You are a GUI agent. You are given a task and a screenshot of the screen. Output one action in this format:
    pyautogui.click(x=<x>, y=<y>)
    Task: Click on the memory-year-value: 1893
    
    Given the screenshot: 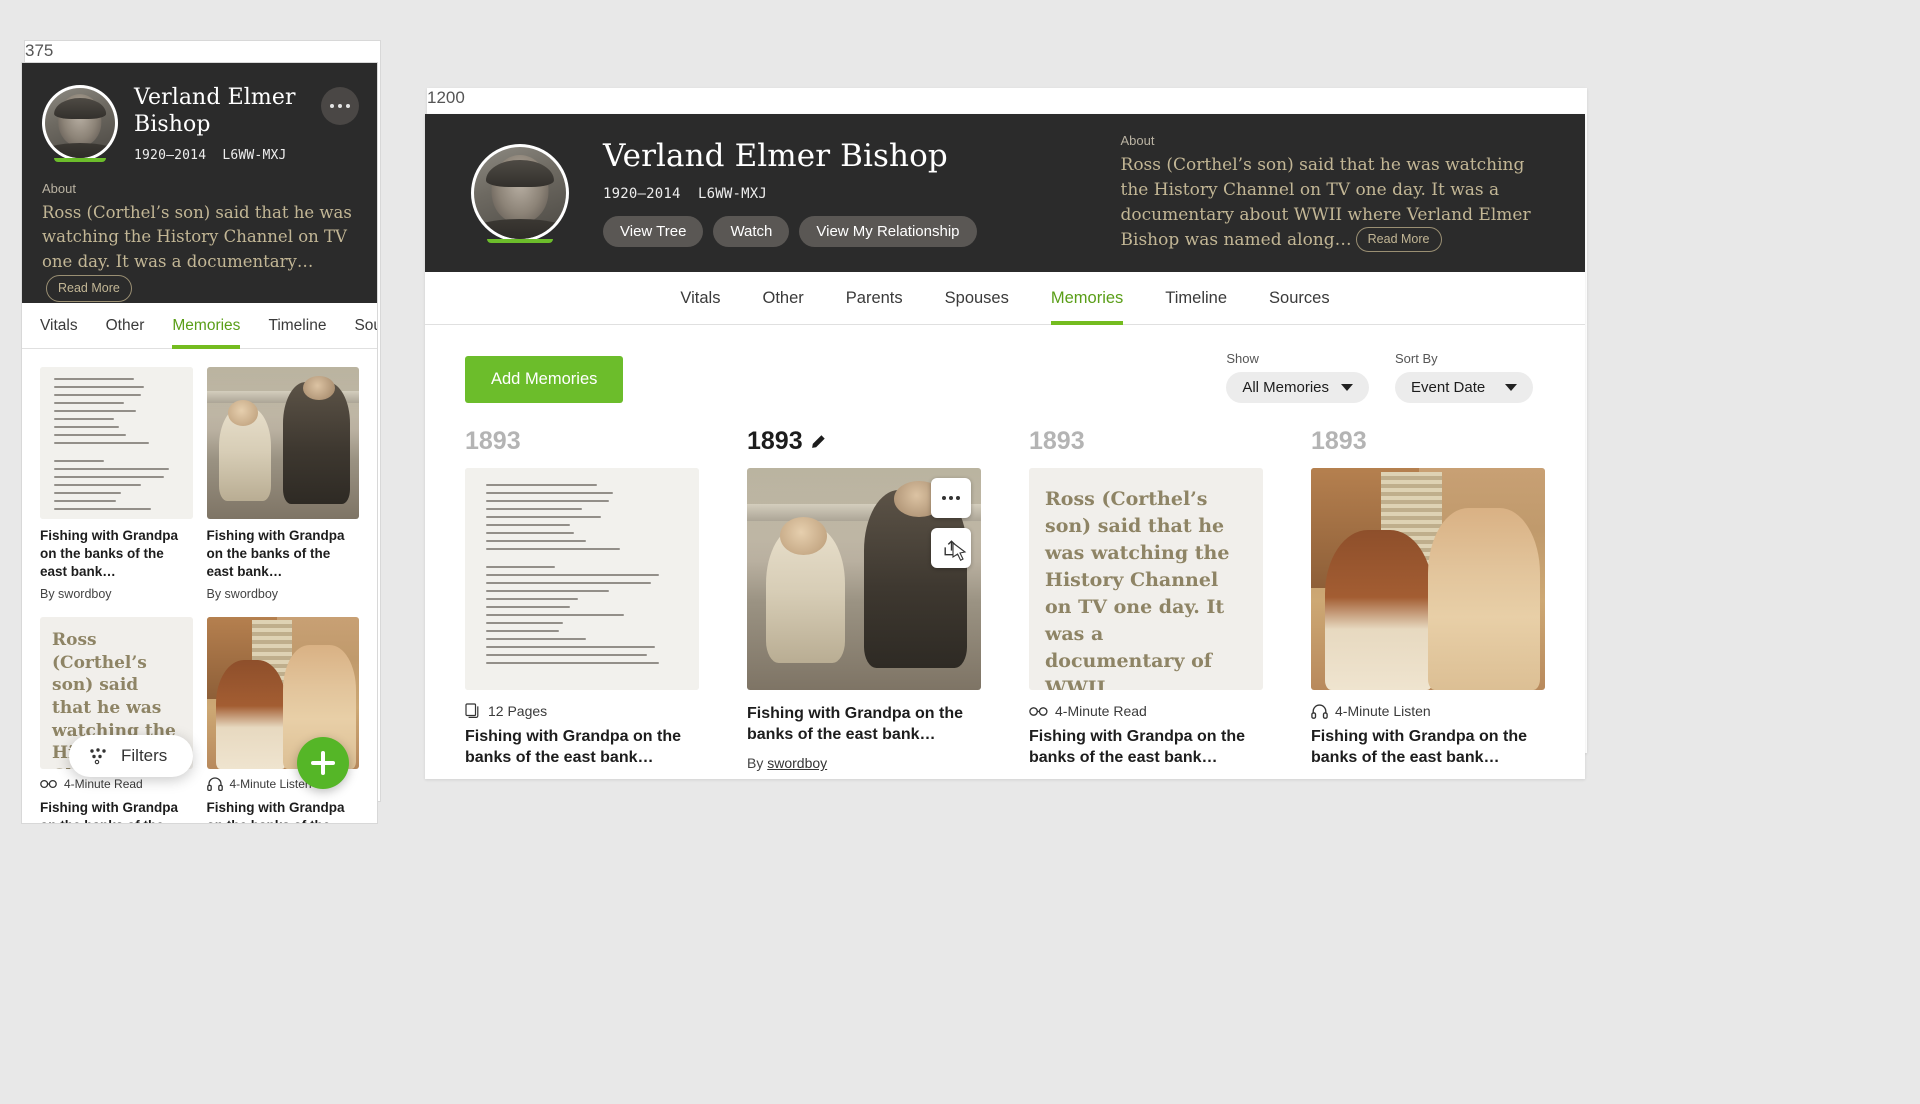 What is the action you would take?
    pyautogui.click(x=775, y=441)
    